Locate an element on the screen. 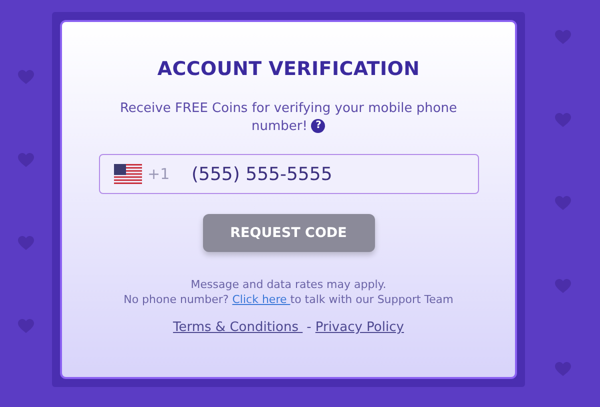 The image size is (600, 407). card-title: ACCOUNT VERIFICATION is located at coordinates (288, 69).